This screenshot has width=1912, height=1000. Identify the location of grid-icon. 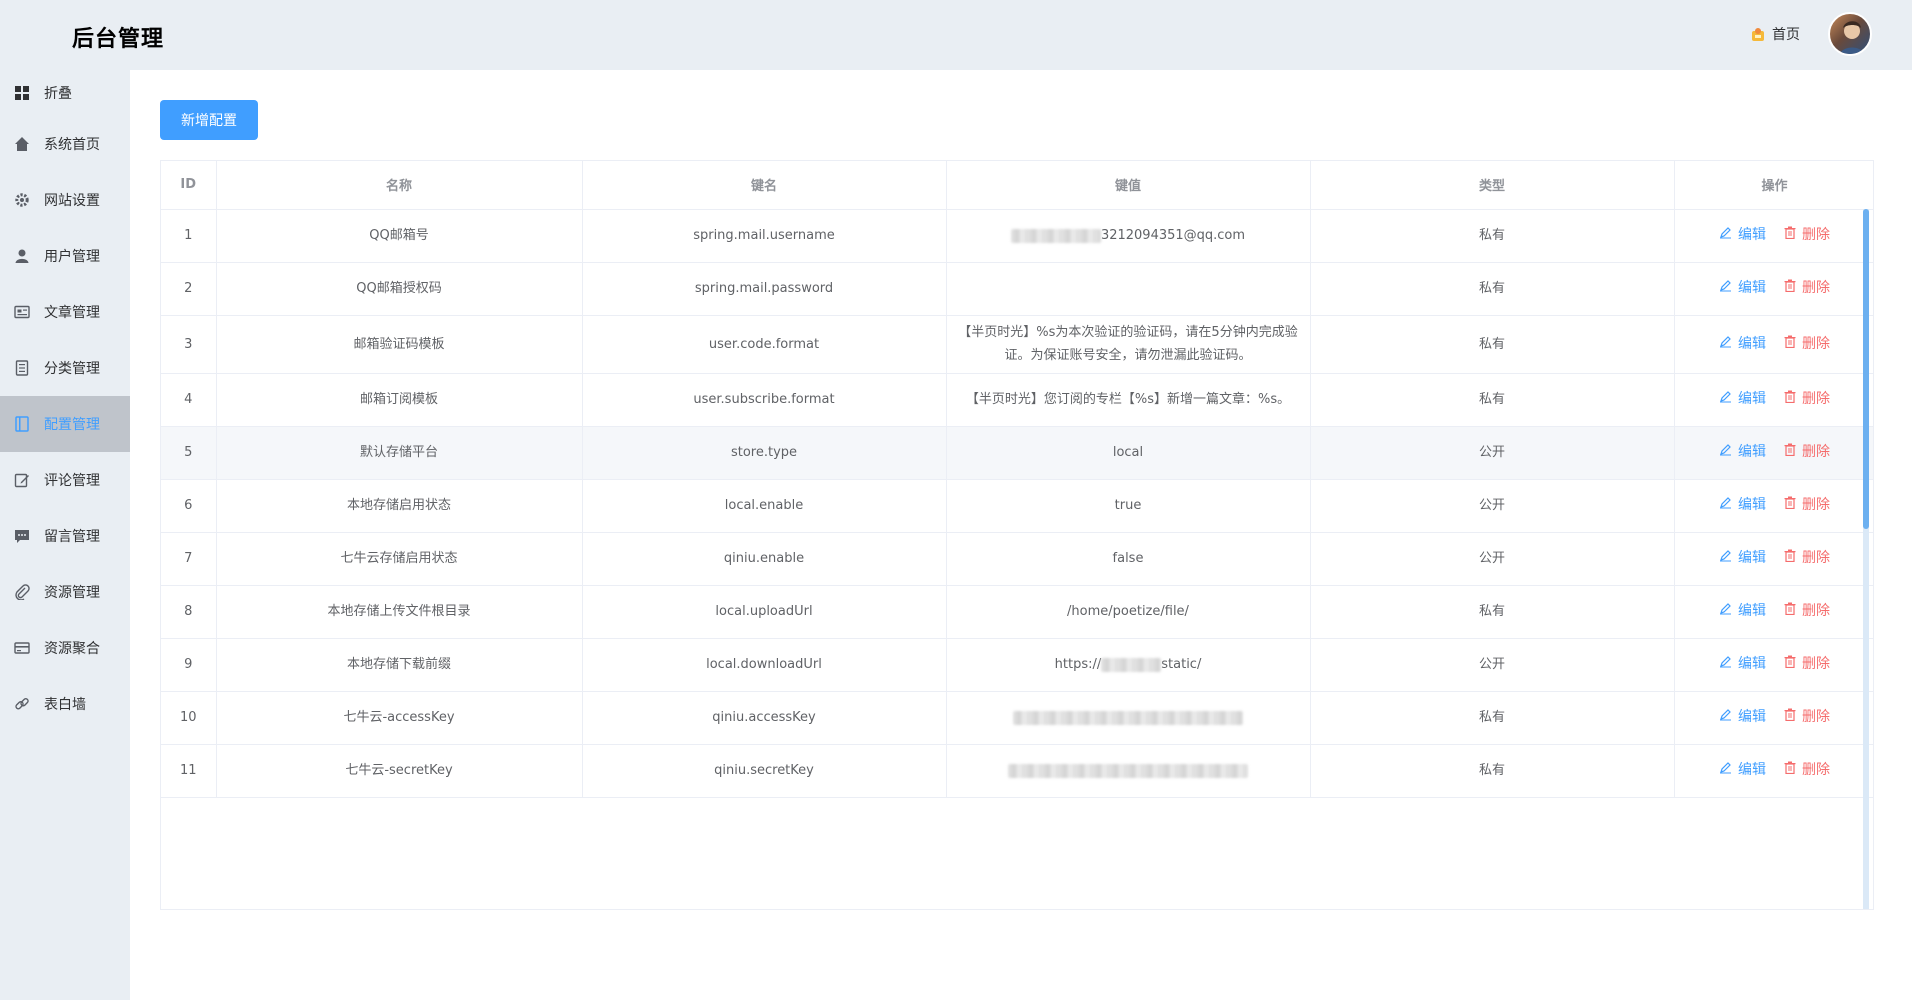
(22, 93).